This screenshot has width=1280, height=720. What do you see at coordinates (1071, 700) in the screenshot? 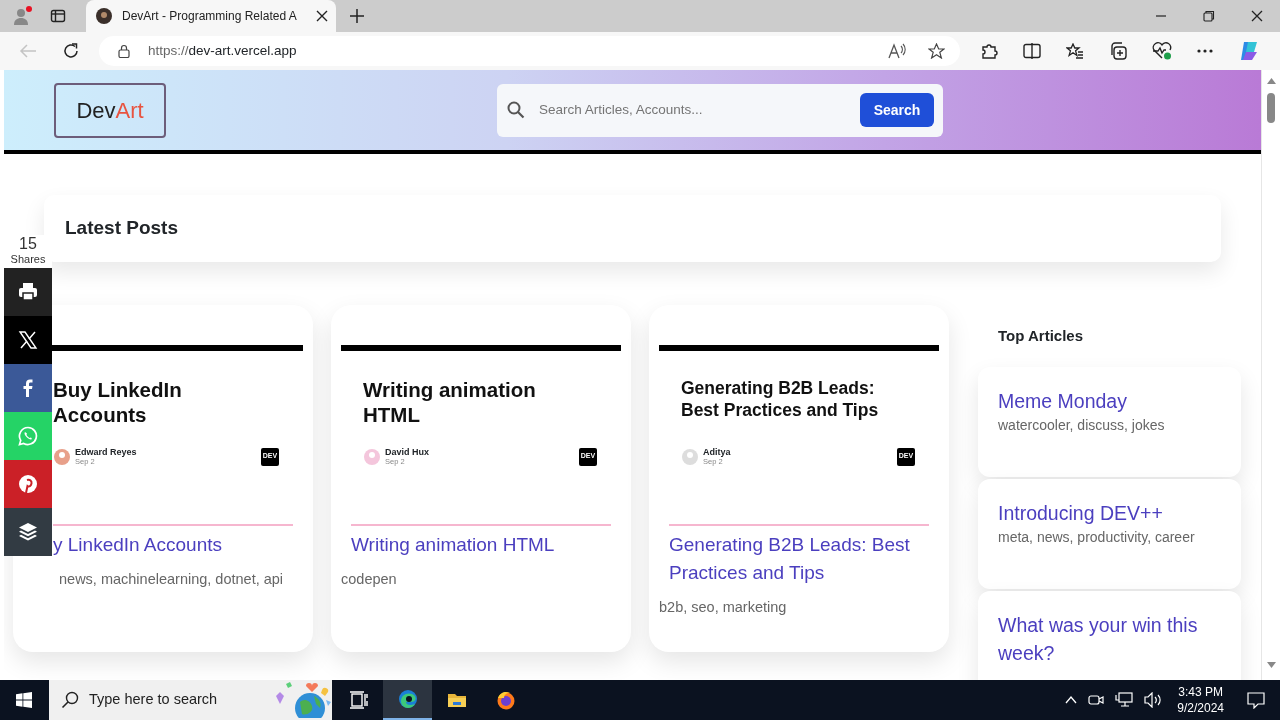
I see `chevron-up-icon` at bounding box center [1071, 700].